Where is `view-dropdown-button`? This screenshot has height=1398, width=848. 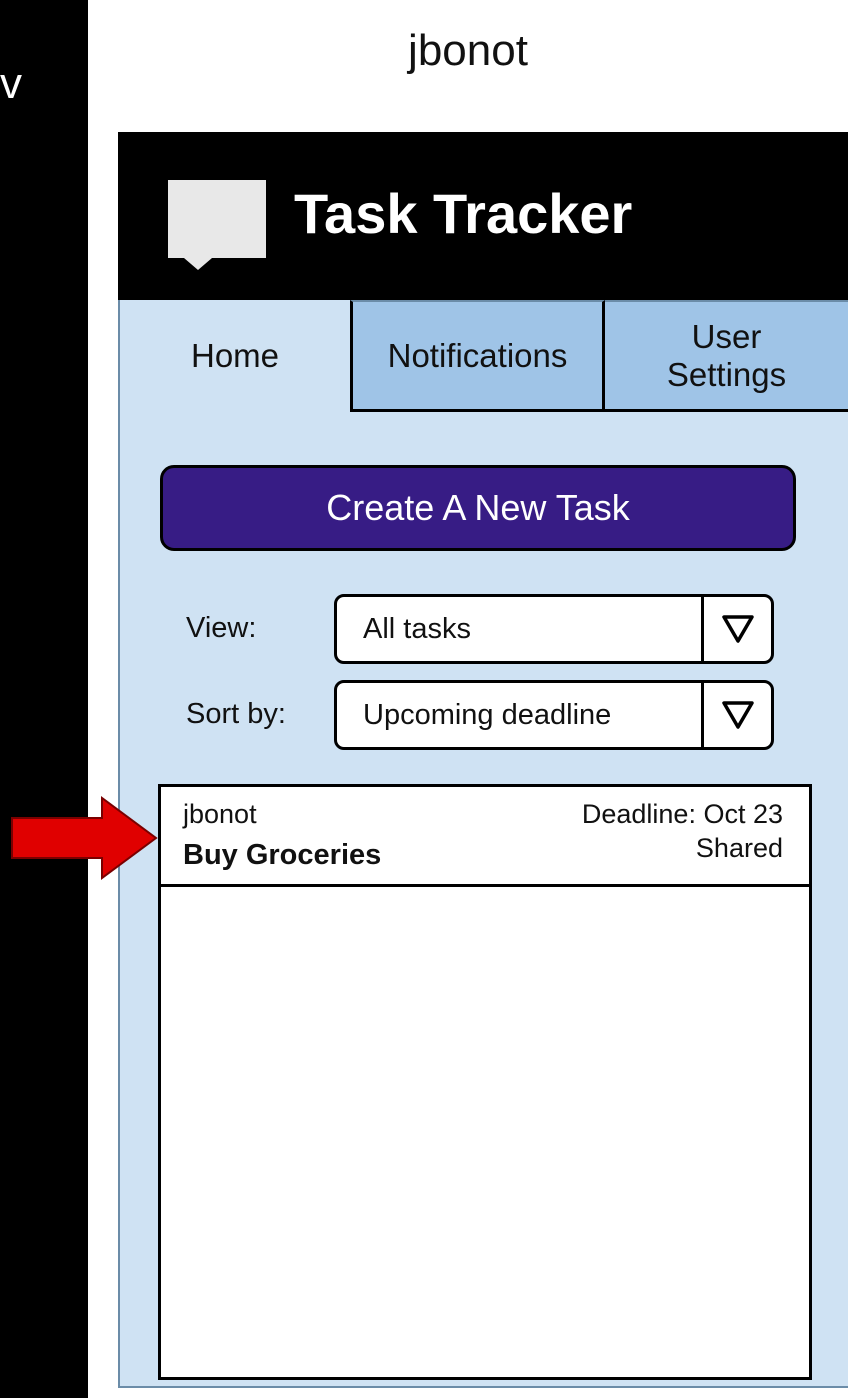 view-dropdown-button is located at coordinates (736, 629).